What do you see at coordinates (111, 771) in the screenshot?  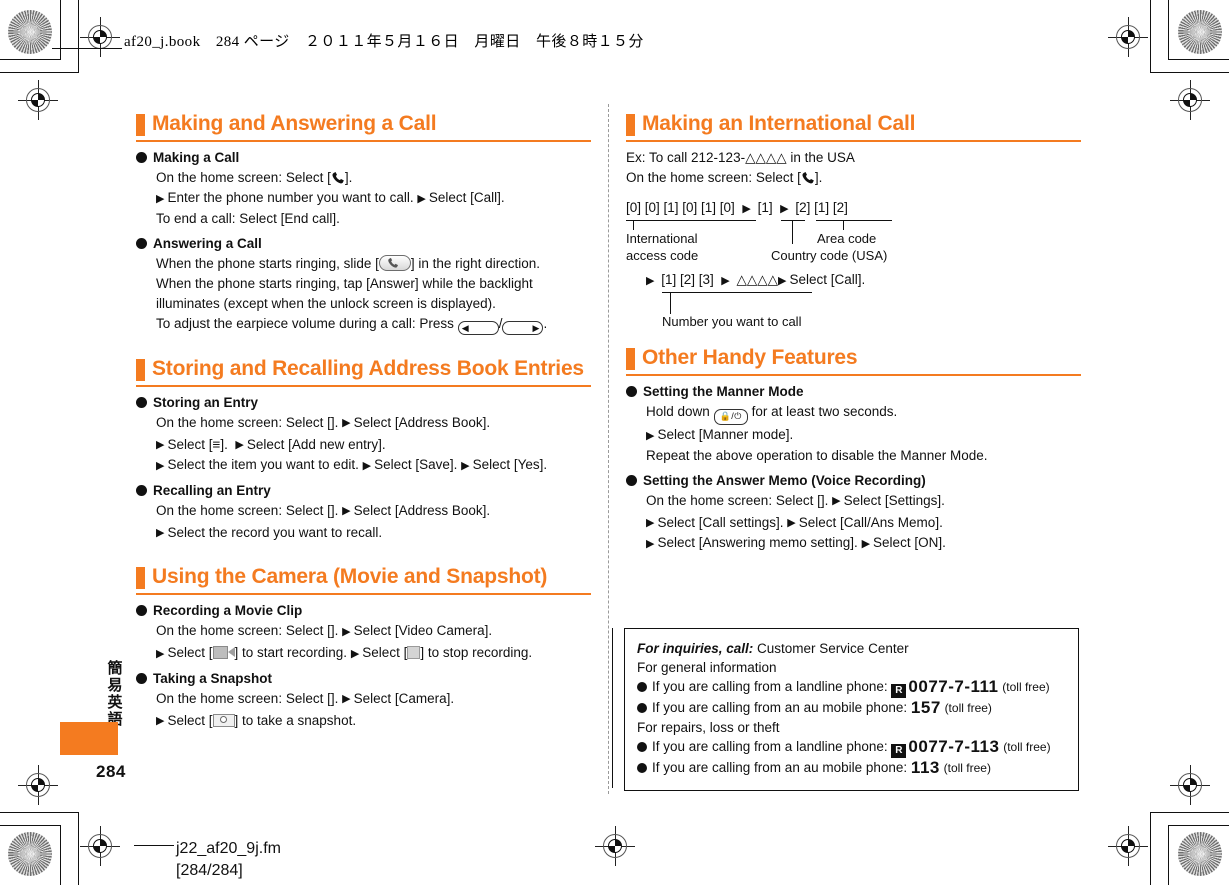 I see `page-number: 284` at bounding box center [111, 771].